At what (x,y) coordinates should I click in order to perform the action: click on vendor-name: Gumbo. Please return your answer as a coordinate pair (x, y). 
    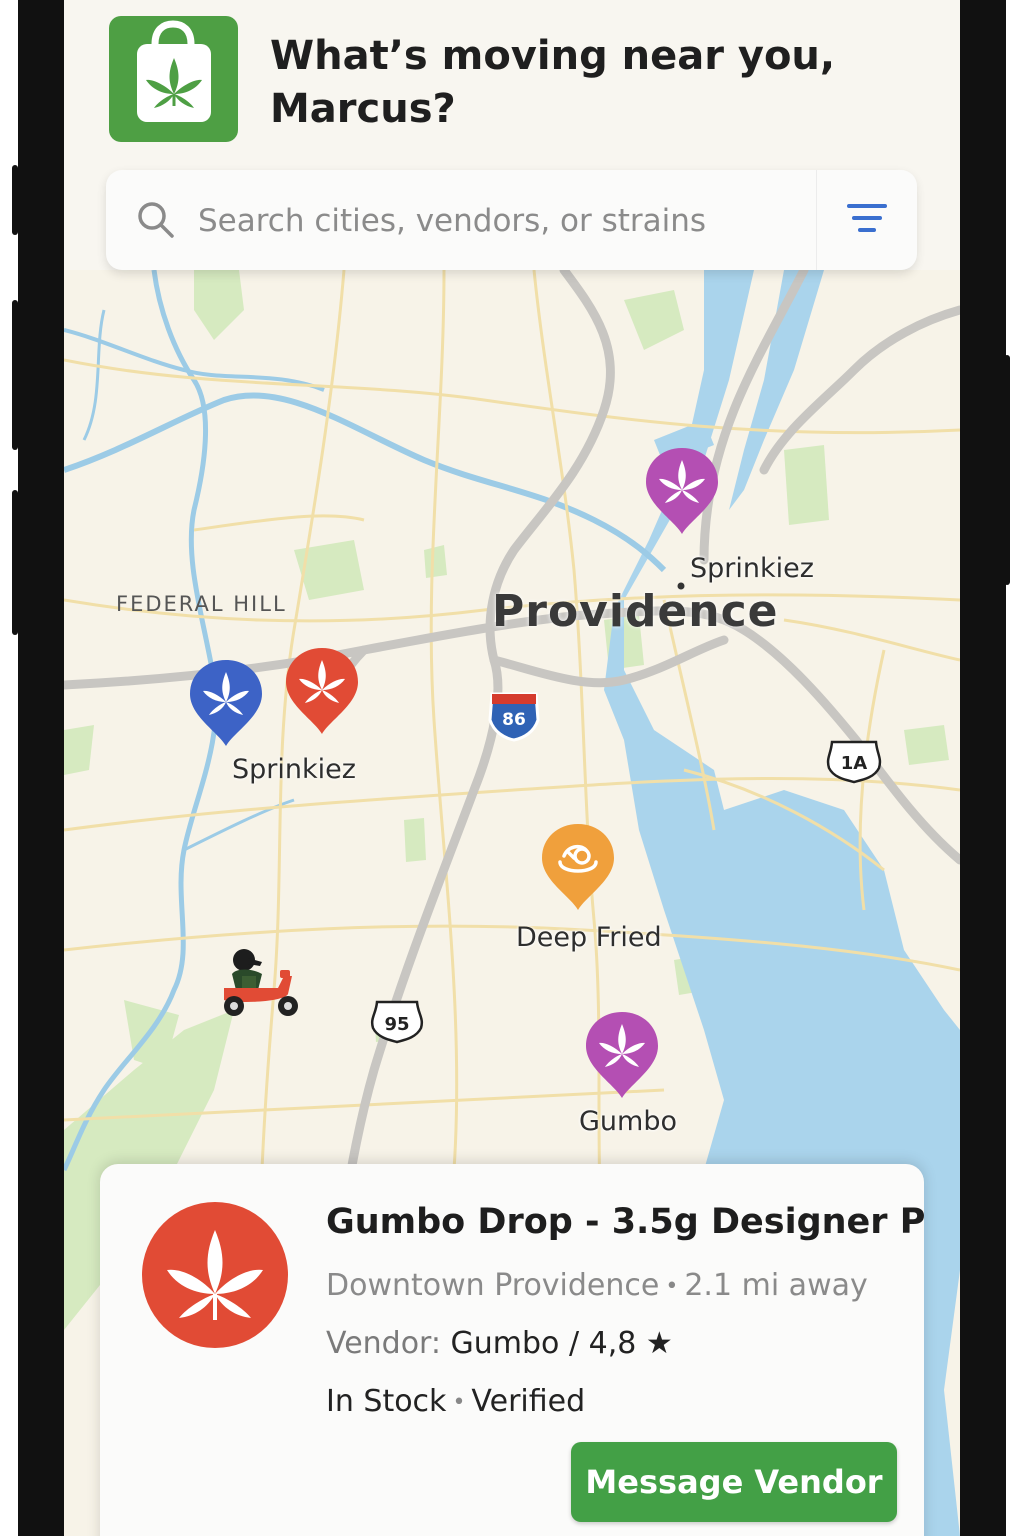
    Looking at the image, I should click on (505, 1343).